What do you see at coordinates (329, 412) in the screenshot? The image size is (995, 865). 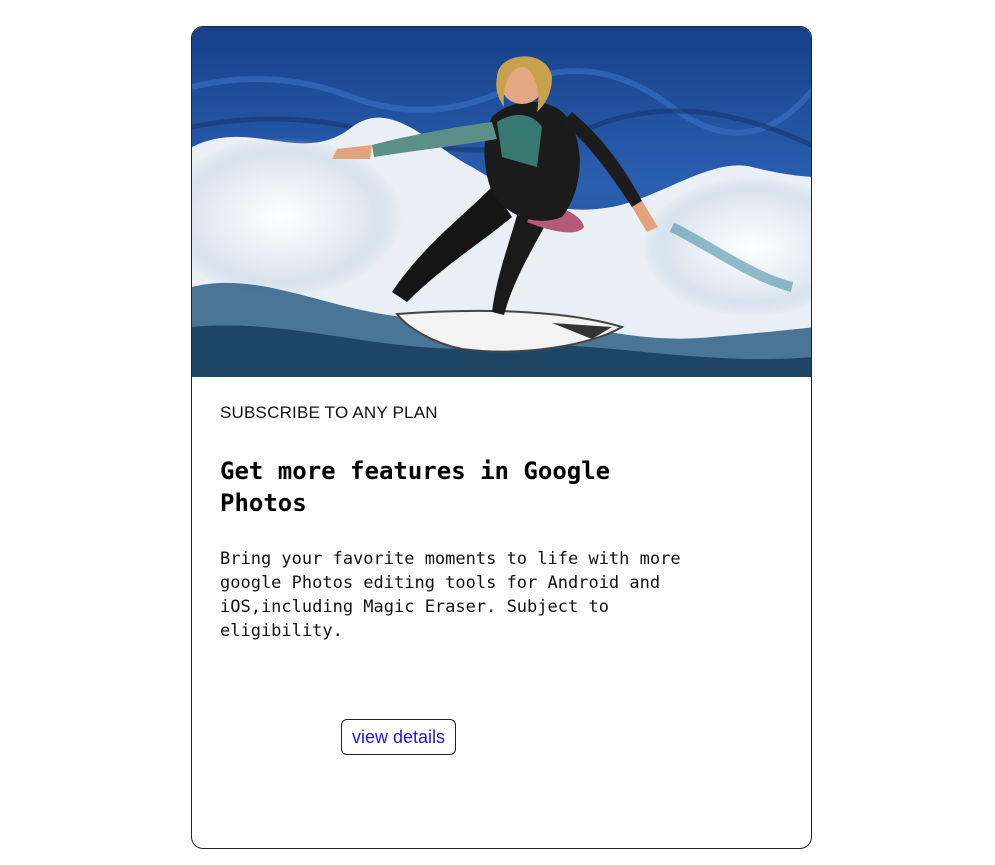 I see `plan-kicker: SUBSCRIBE TO ANY PLAN` at bounding box center [329, 412].